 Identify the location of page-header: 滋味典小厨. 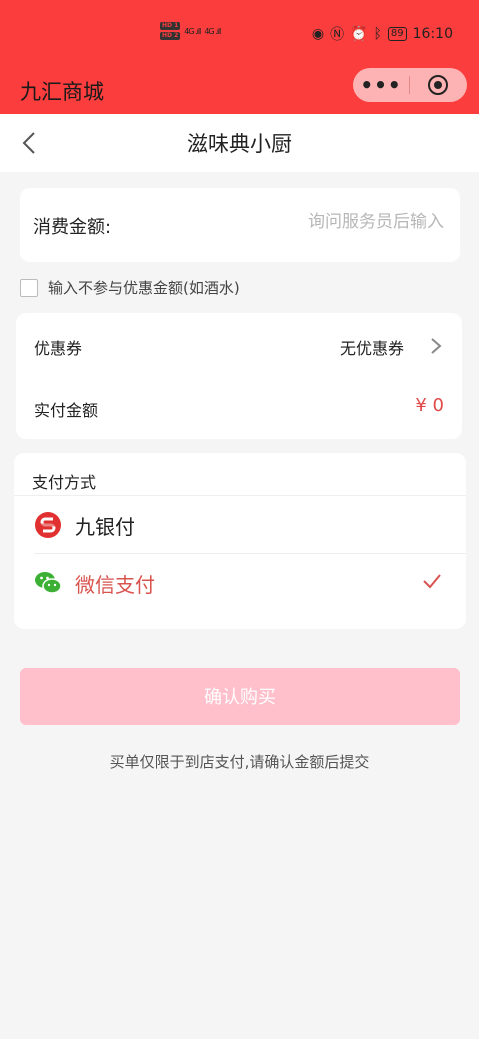
(239, 143).